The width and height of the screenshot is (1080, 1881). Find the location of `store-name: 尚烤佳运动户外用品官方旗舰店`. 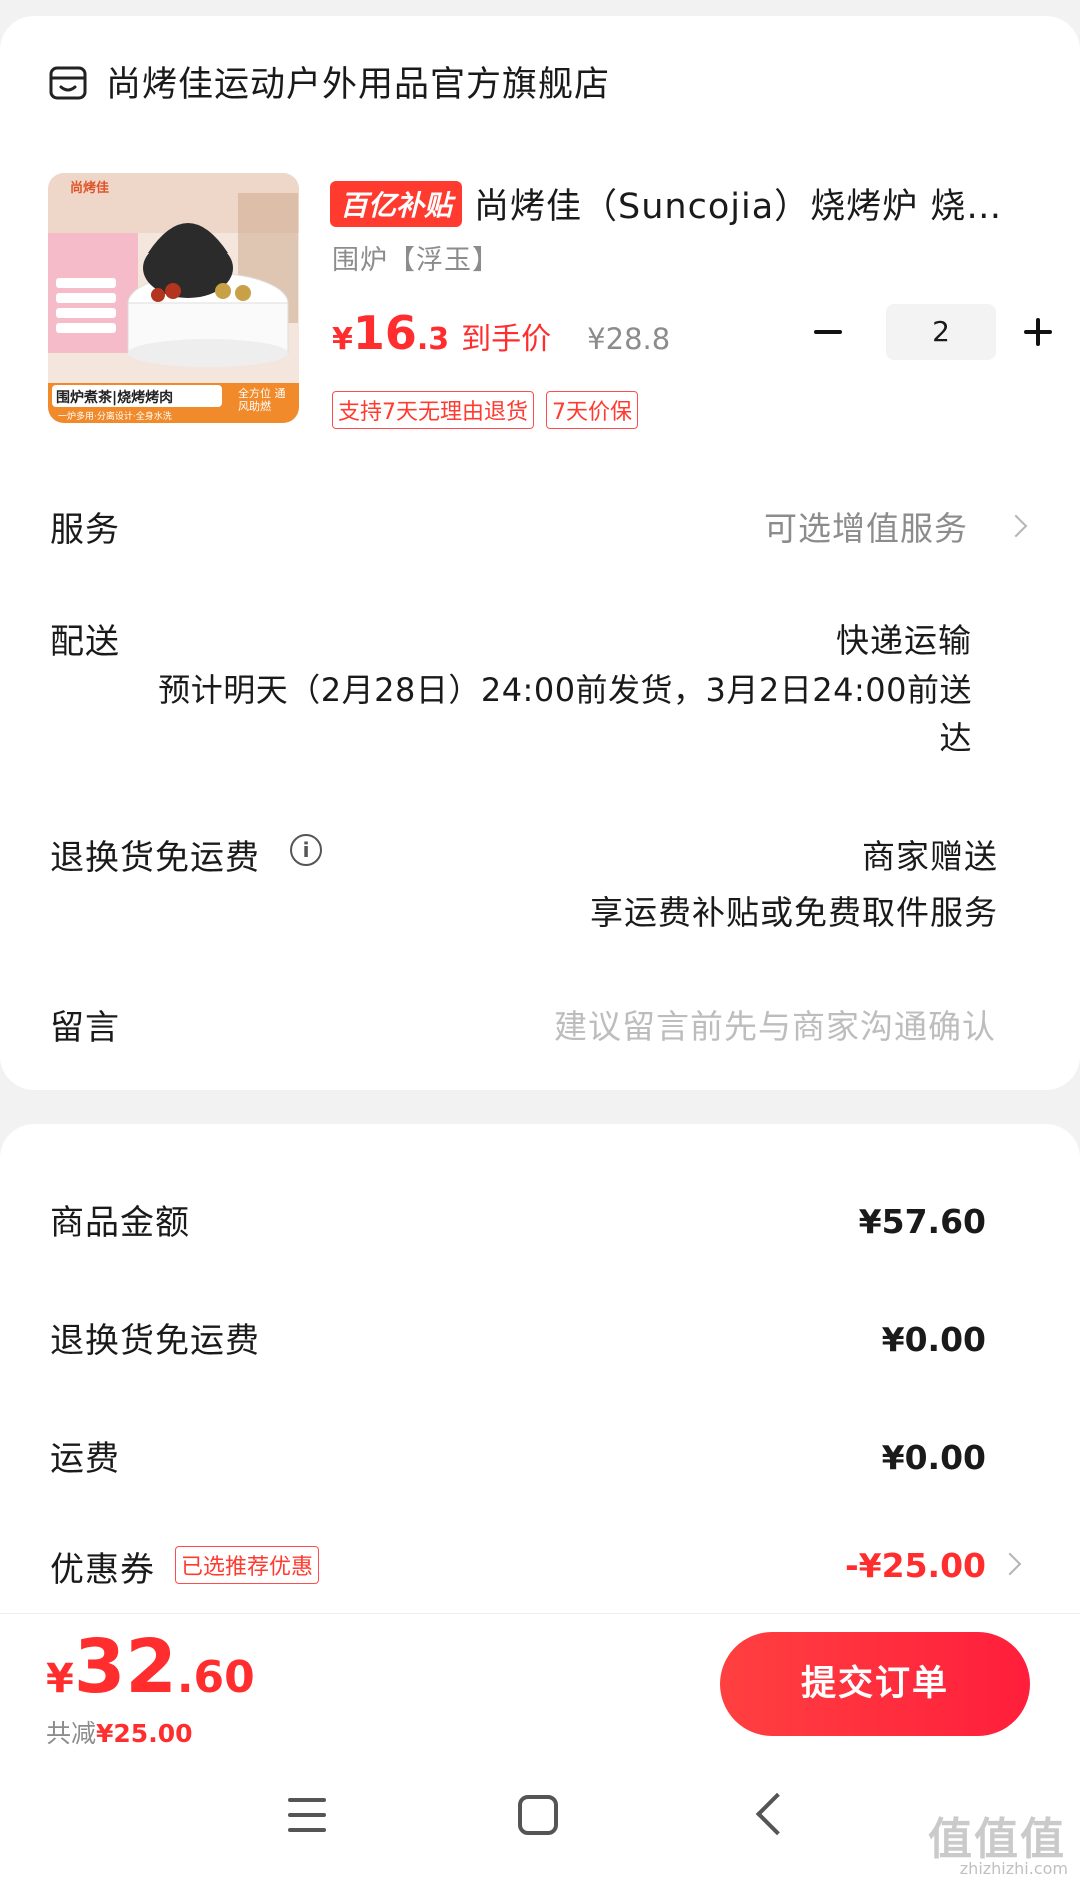

store-name: 尚烤佳运动户外用品官方旗舰店 is located at coordinates (358, 85).